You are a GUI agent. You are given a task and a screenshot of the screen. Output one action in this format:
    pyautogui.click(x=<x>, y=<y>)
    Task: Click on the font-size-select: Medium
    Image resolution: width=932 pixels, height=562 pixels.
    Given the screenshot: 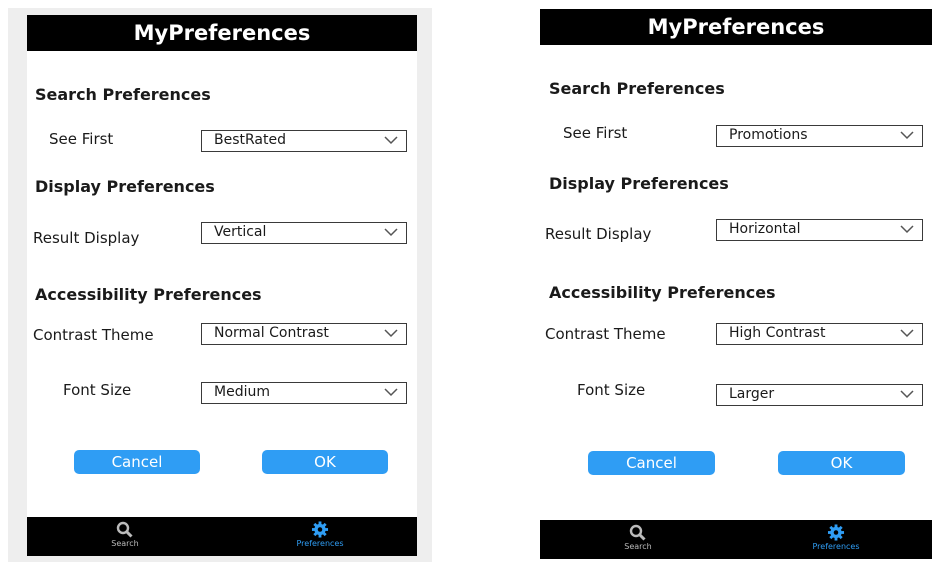 What is the action you would take?
    pyautogui.click(x=304, y=393)
    